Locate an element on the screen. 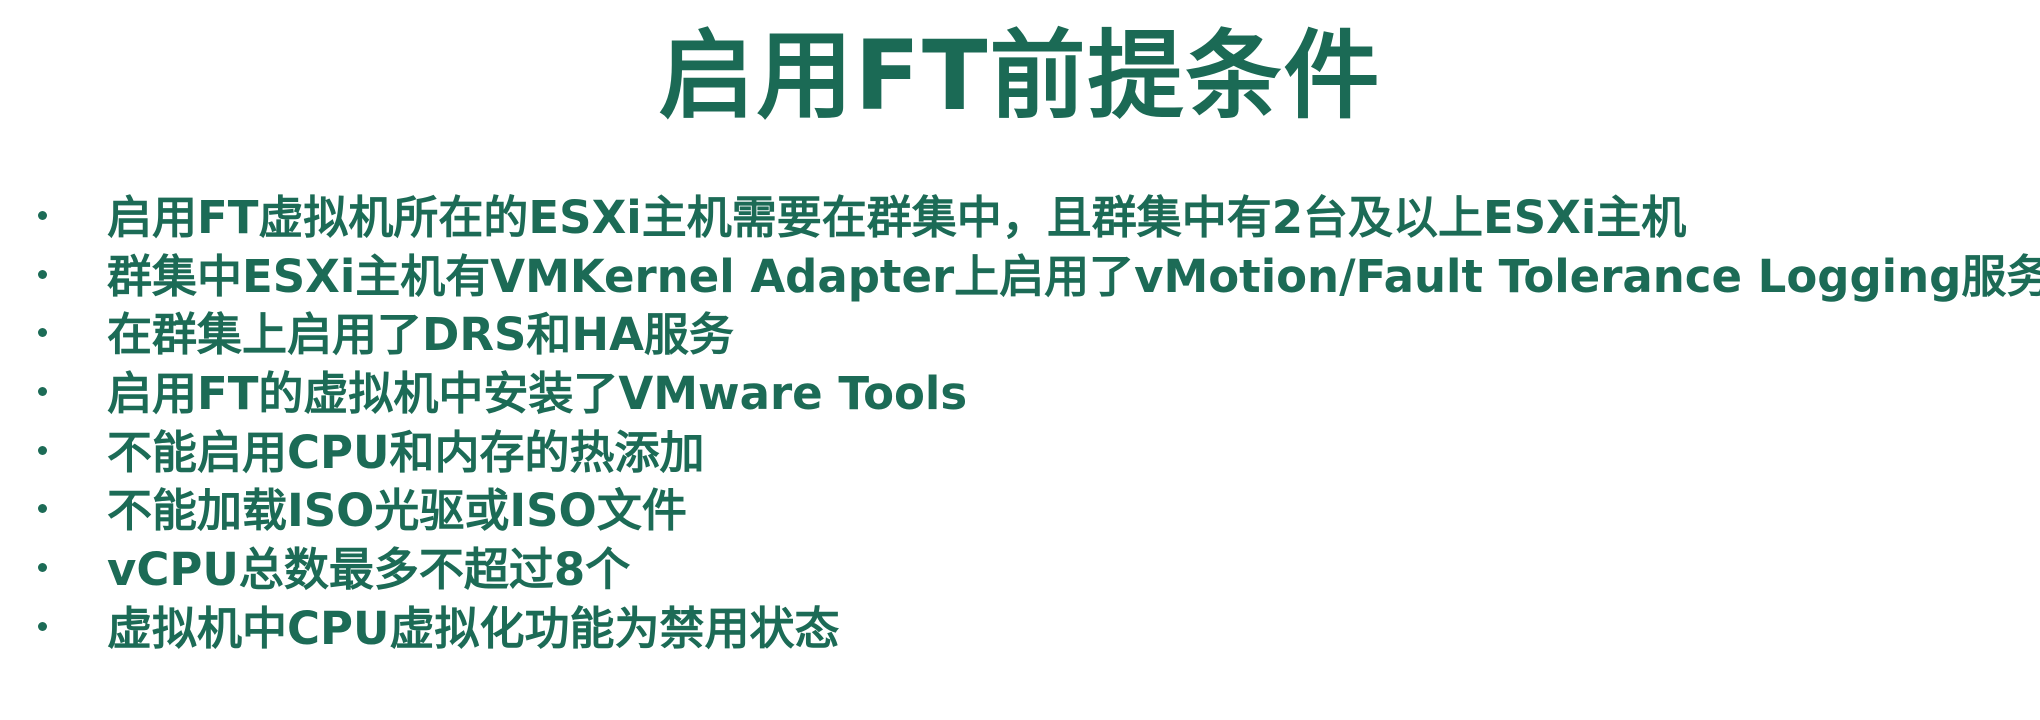 The width and height of the screenshot is (2040, 720). bullet-item: vCPU总数最多不超过8个 is located at coordinates (1037, 570).